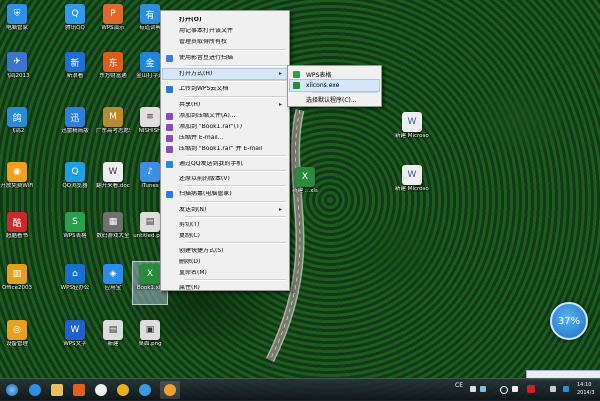  I want to click on submenu-item-label: WPS表格, so click(319, 75).